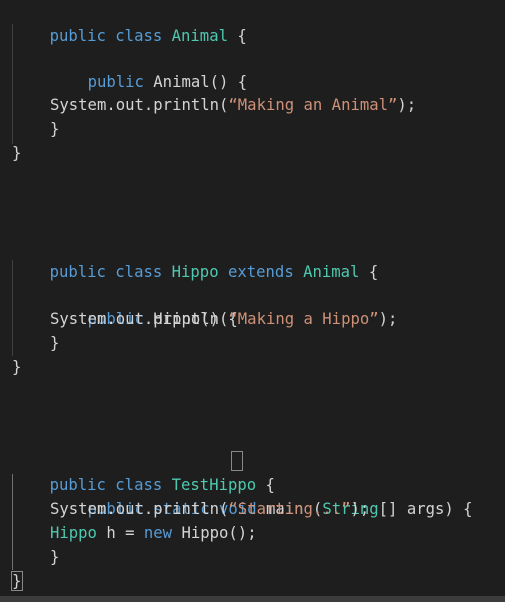 The width and height of the screenshot is (505, 602). What do you see at coordinates (125, 305) in the screenshot?
I see `code-line: public Hippo() {` at bounding box center [125, 305].